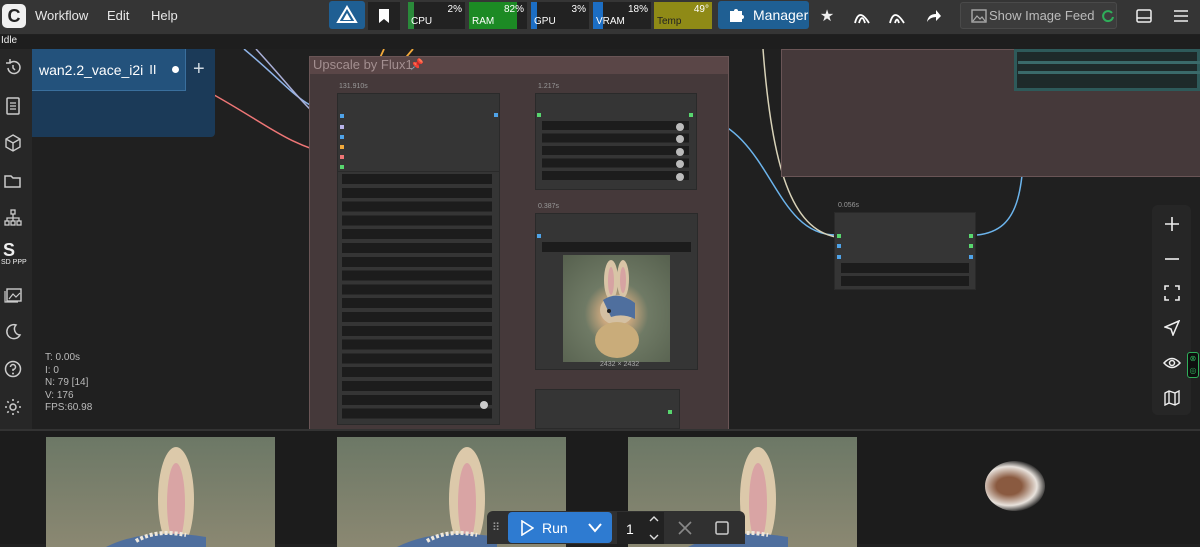 This screenshot has height=547, width=1200. I want to click on play-icon, so click(527, 528).